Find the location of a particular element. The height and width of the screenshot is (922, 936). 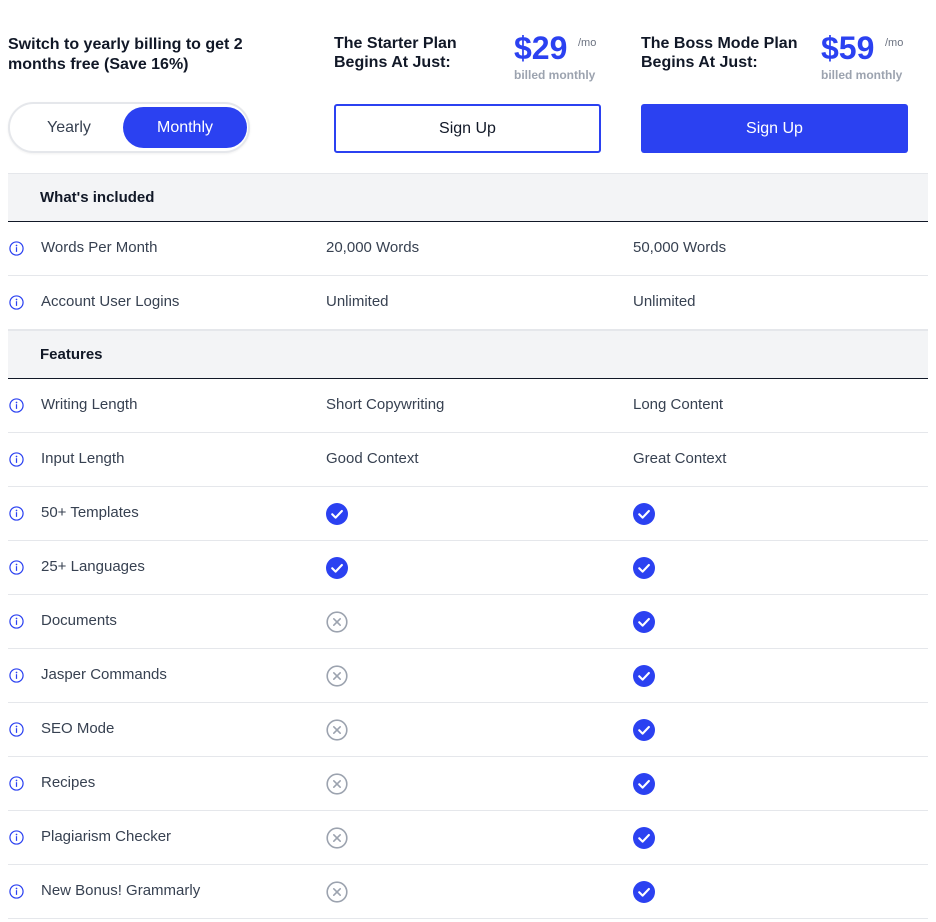

table-row: Input Length Good Context Great Context is located at coordinates (468, 460).